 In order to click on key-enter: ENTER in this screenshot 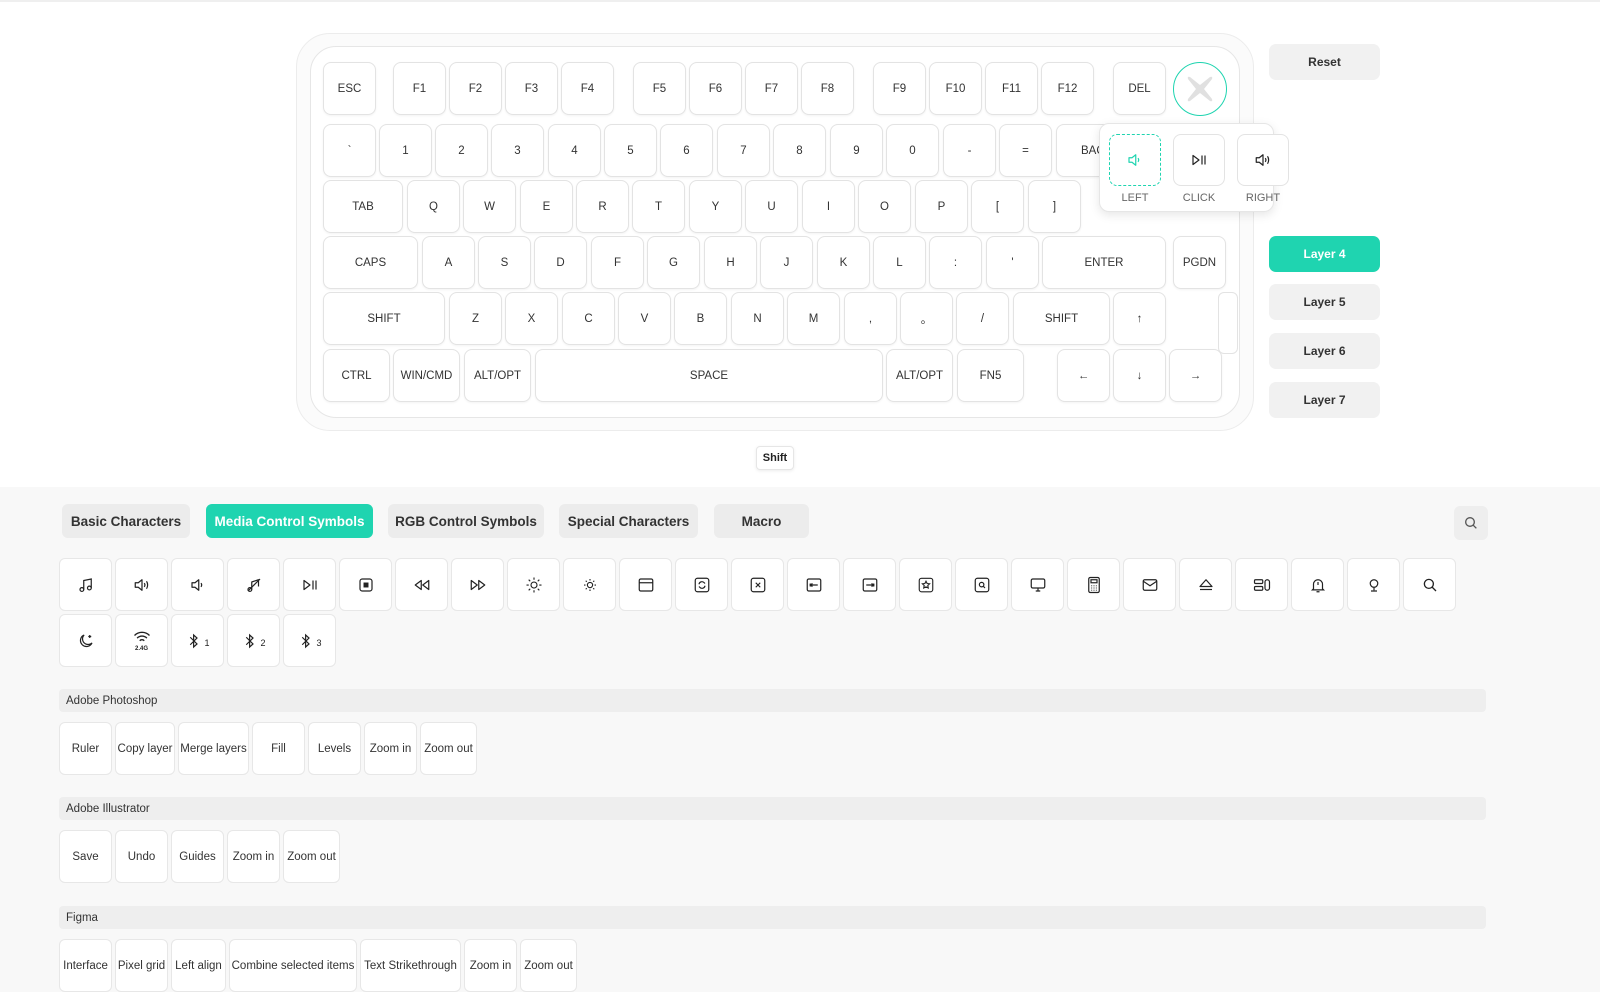, I will do `click(1104, 262)`.